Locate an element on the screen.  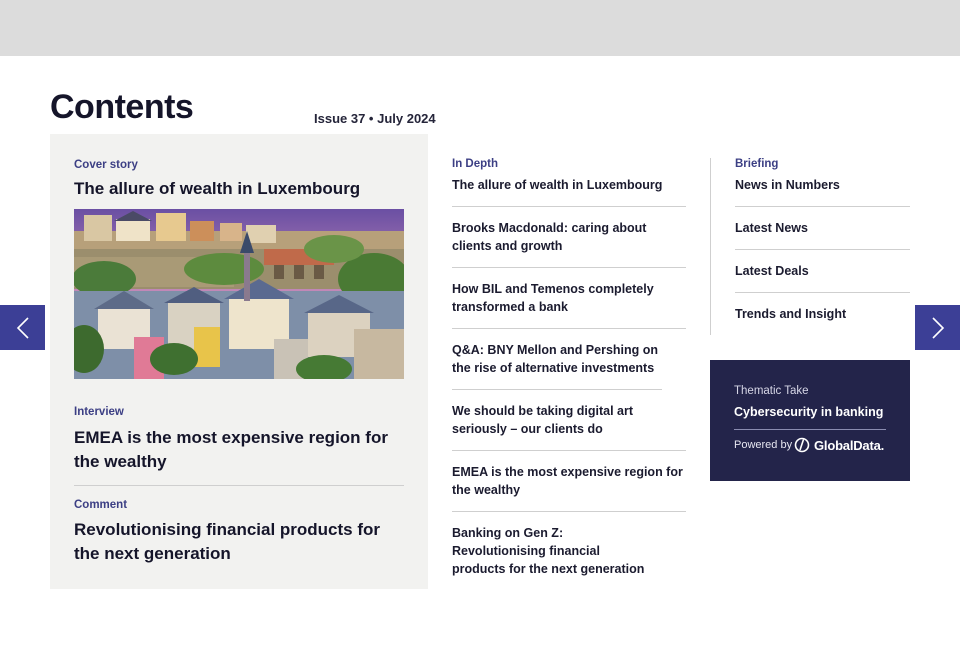
issue-label: Issue 37 • July 2024 is located at coordinates (375, 118).